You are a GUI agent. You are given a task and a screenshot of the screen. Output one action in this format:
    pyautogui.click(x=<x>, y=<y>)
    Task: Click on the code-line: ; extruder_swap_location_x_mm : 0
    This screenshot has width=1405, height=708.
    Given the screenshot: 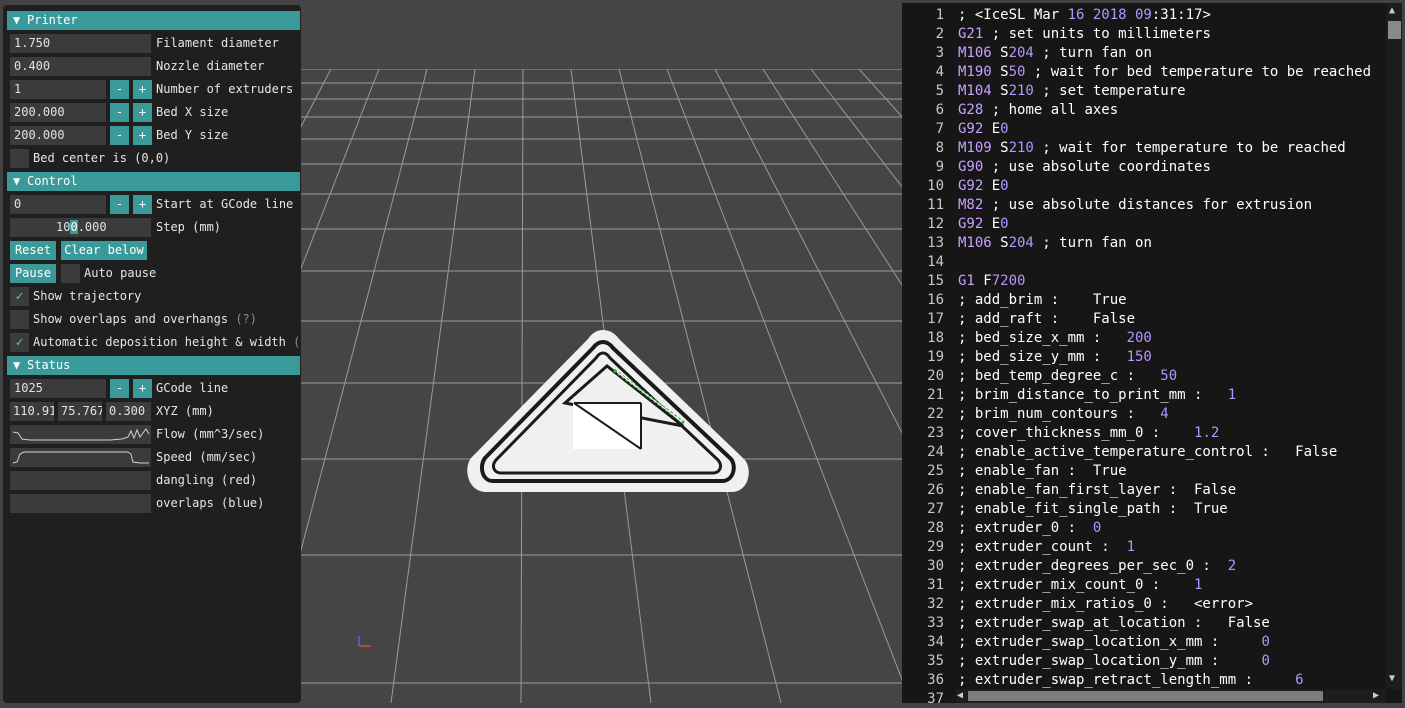 What is the action you would take?
    pyautogui.click(x=1114, y=642)
    